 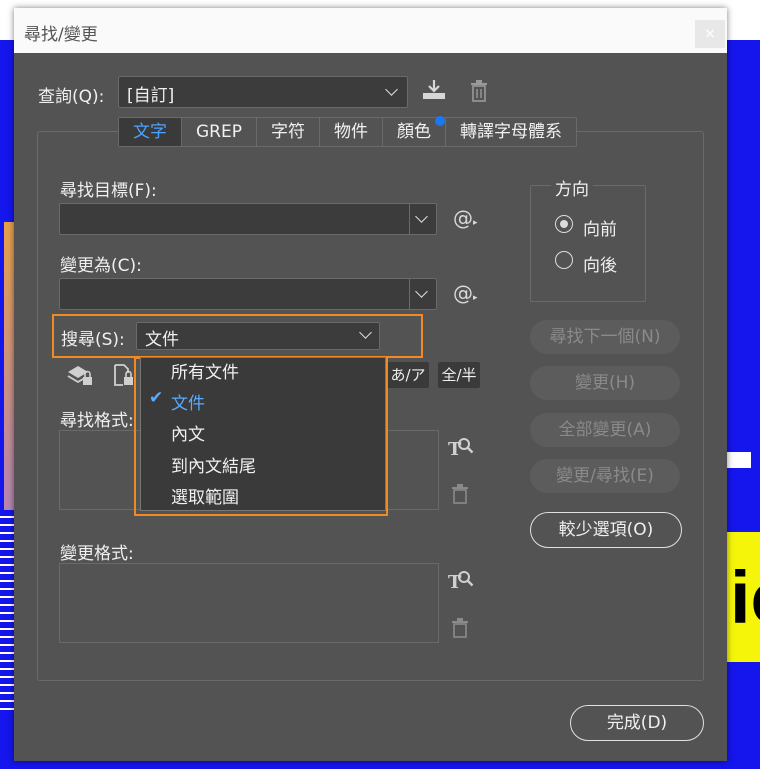 I want to click on search-select: 文件, so click(x=258, y=336).